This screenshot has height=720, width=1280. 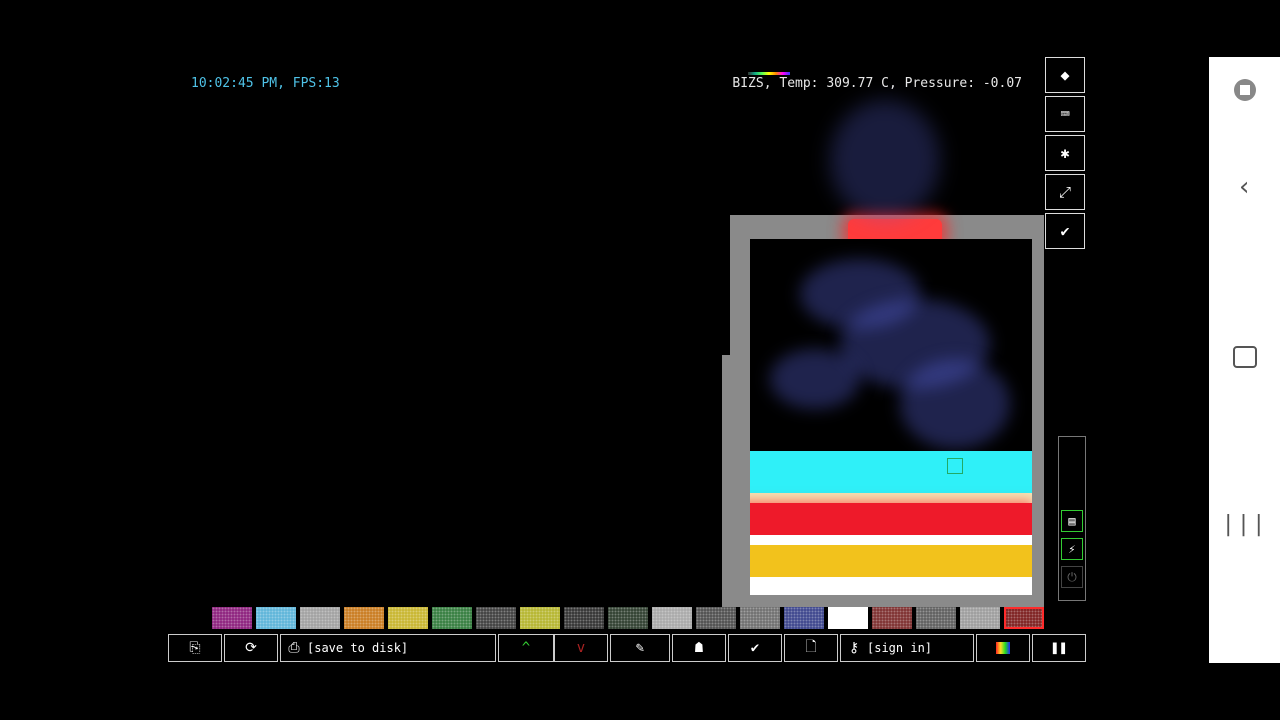 I want to click on simulation-canvas, so click(x=883, y=411).